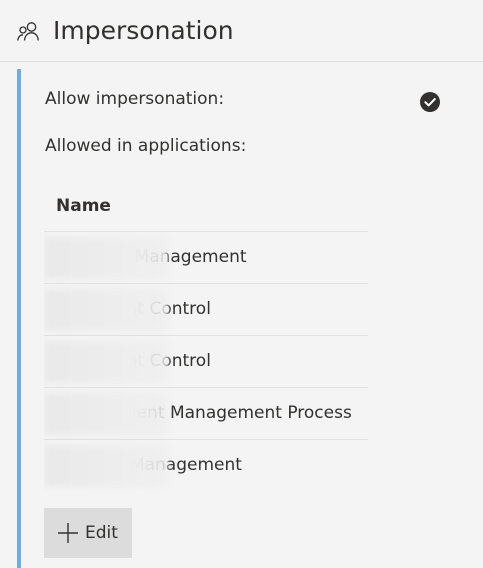 The image size is (483, 568). What do you see at coordinates (19, 318) in the screenshot?
I see `section-accent-bar` at bounding box center [19, 318].